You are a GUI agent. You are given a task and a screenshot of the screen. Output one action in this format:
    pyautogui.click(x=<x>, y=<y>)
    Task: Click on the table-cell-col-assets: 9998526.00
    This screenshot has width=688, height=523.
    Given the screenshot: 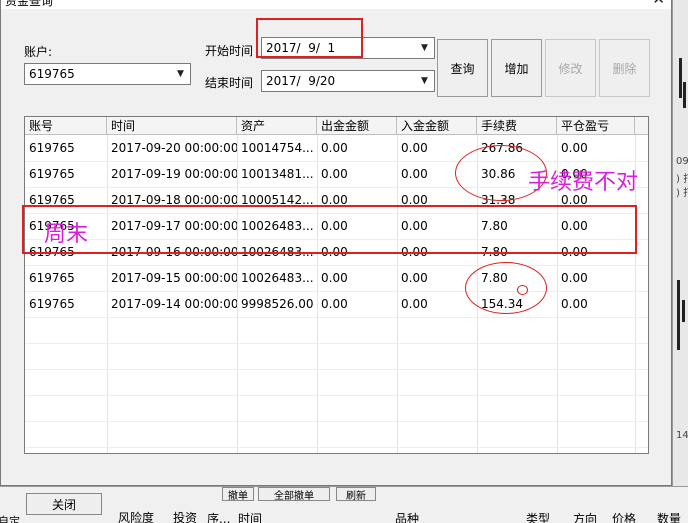 What is the action you would take?
    pyautogui.click(x=277, y=304)
    